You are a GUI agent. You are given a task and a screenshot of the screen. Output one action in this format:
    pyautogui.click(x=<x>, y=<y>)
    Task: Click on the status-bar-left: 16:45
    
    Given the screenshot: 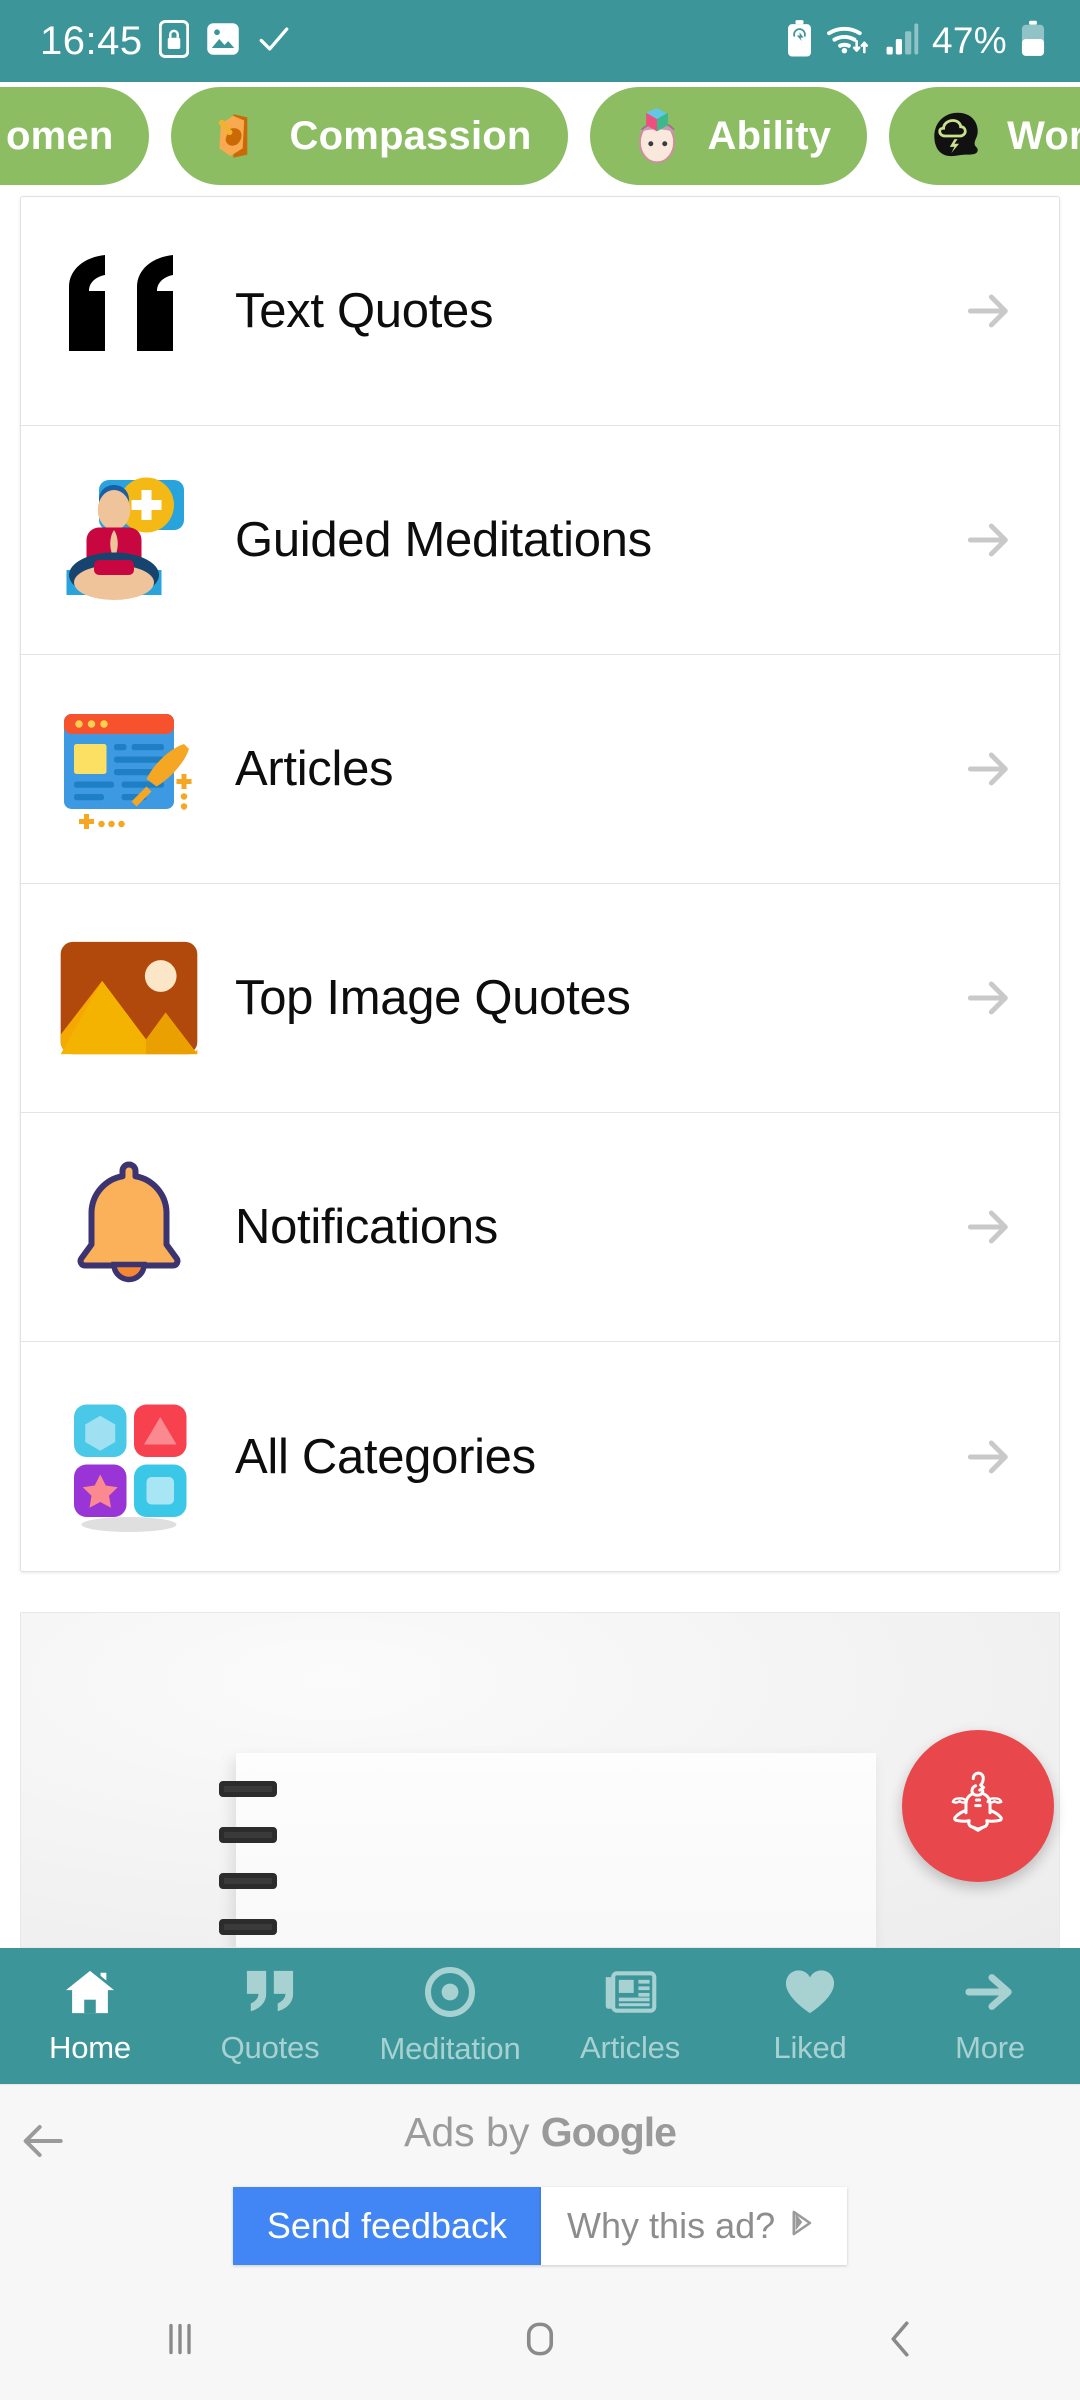 What is the action you would take?
    pyautogui.click(x=165, y=41)
    